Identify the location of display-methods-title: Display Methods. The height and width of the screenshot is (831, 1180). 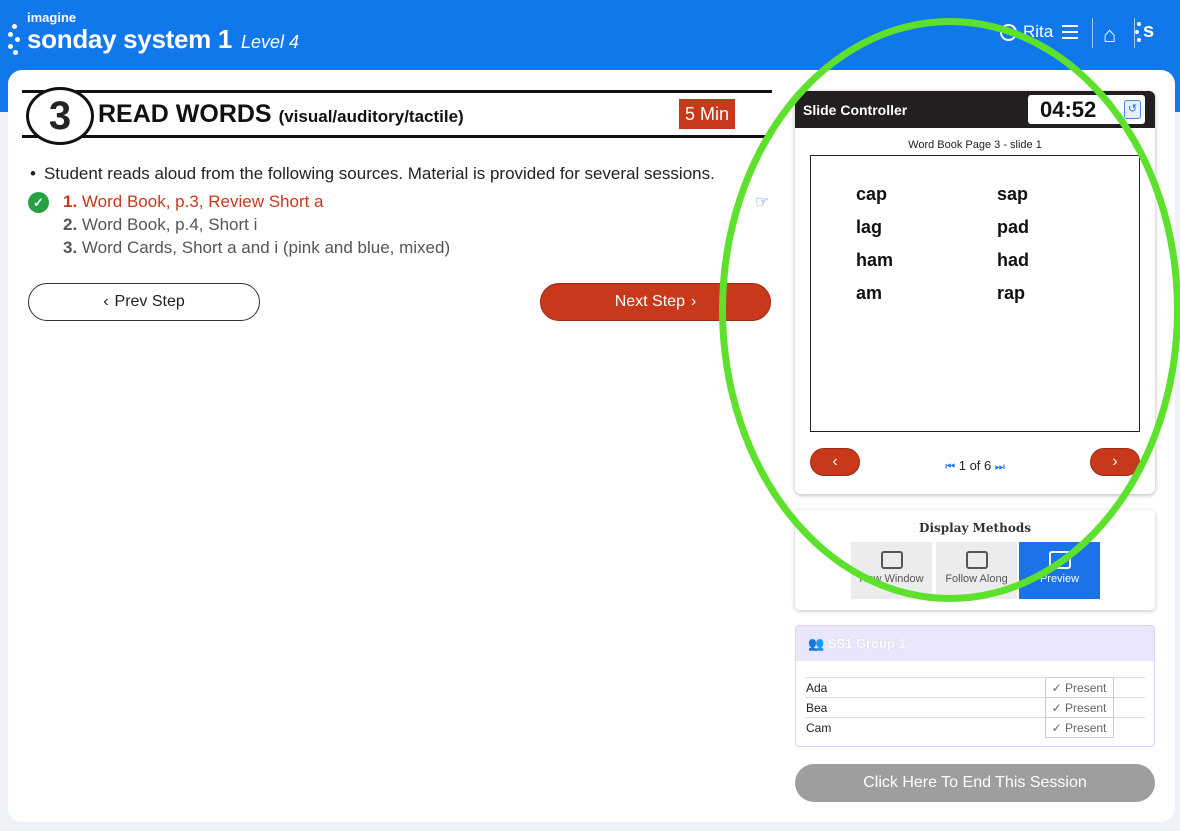
(975, 528).